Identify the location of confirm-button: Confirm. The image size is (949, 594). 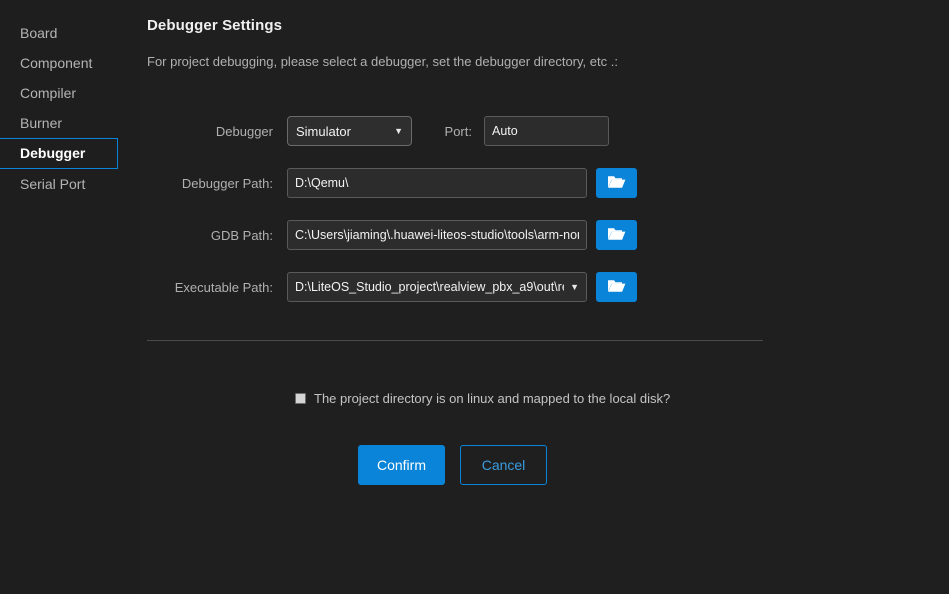
(401, 465).